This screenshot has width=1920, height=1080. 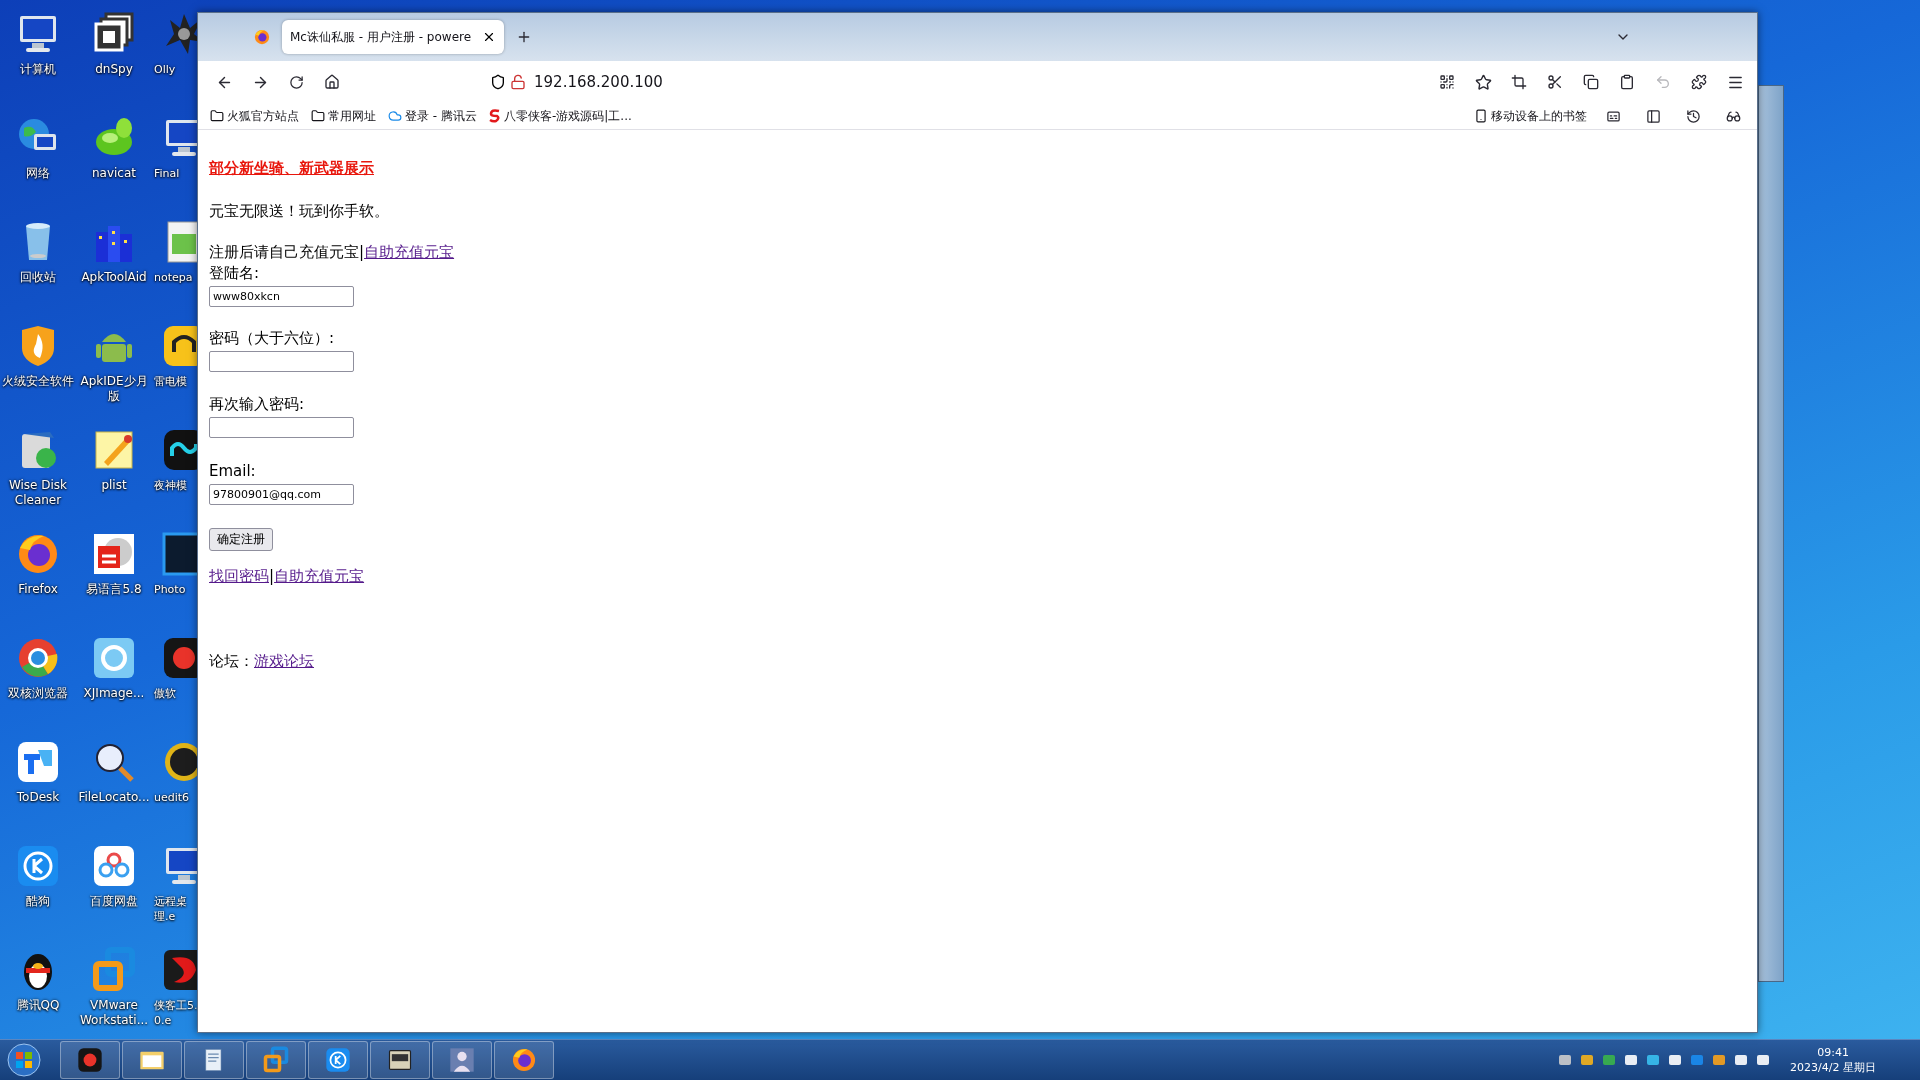 What do you see at coordinates (171, 797) in the screenshot?
I see `shortcut-label: uedit6` at bounding box center [171, 797].